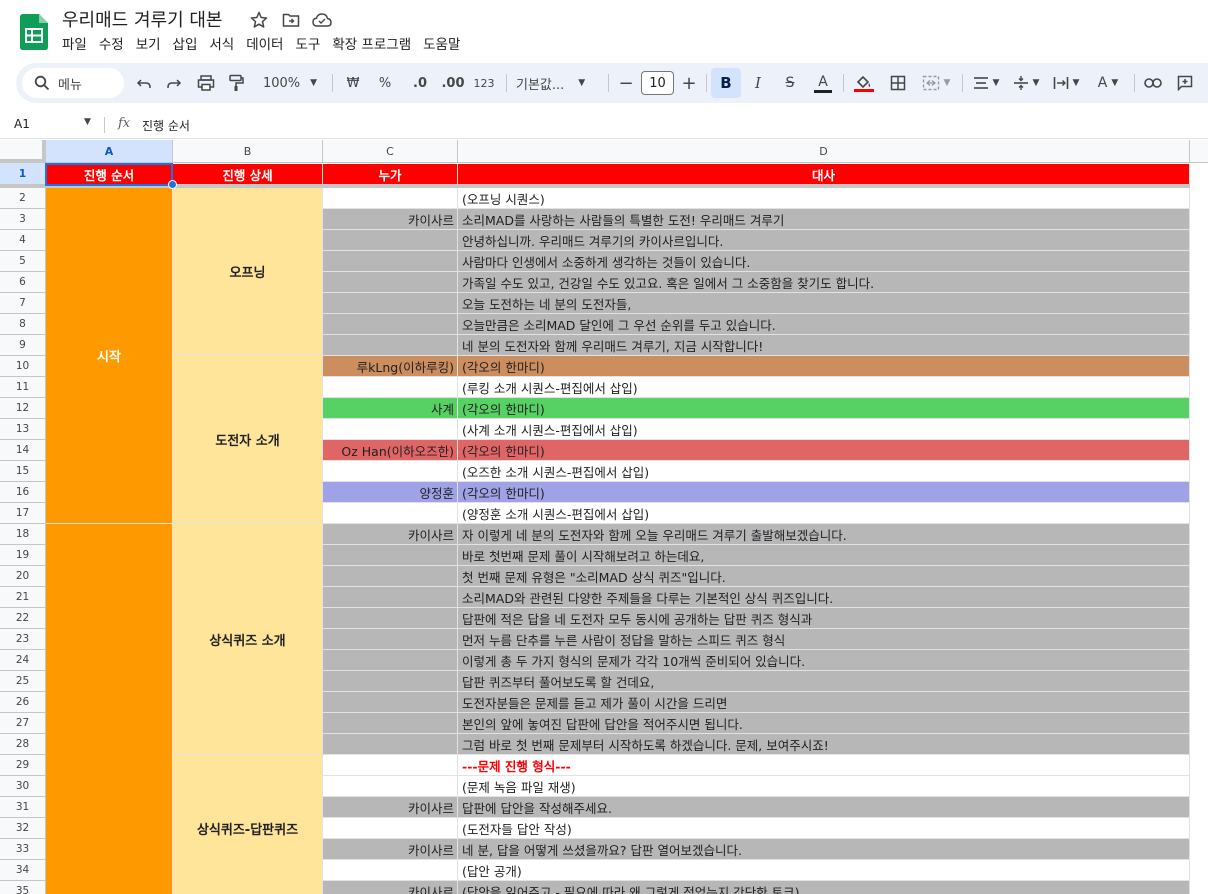 Image resolution: width=1208 pixels, height=894 pixels. What do you see at coordinates (824, 702) in the screenshot?
I see `script-line-cell: 도전자분들은 문제를 듣고 제가 풀이 시간을 드리면` at bounding box center [824, 702].